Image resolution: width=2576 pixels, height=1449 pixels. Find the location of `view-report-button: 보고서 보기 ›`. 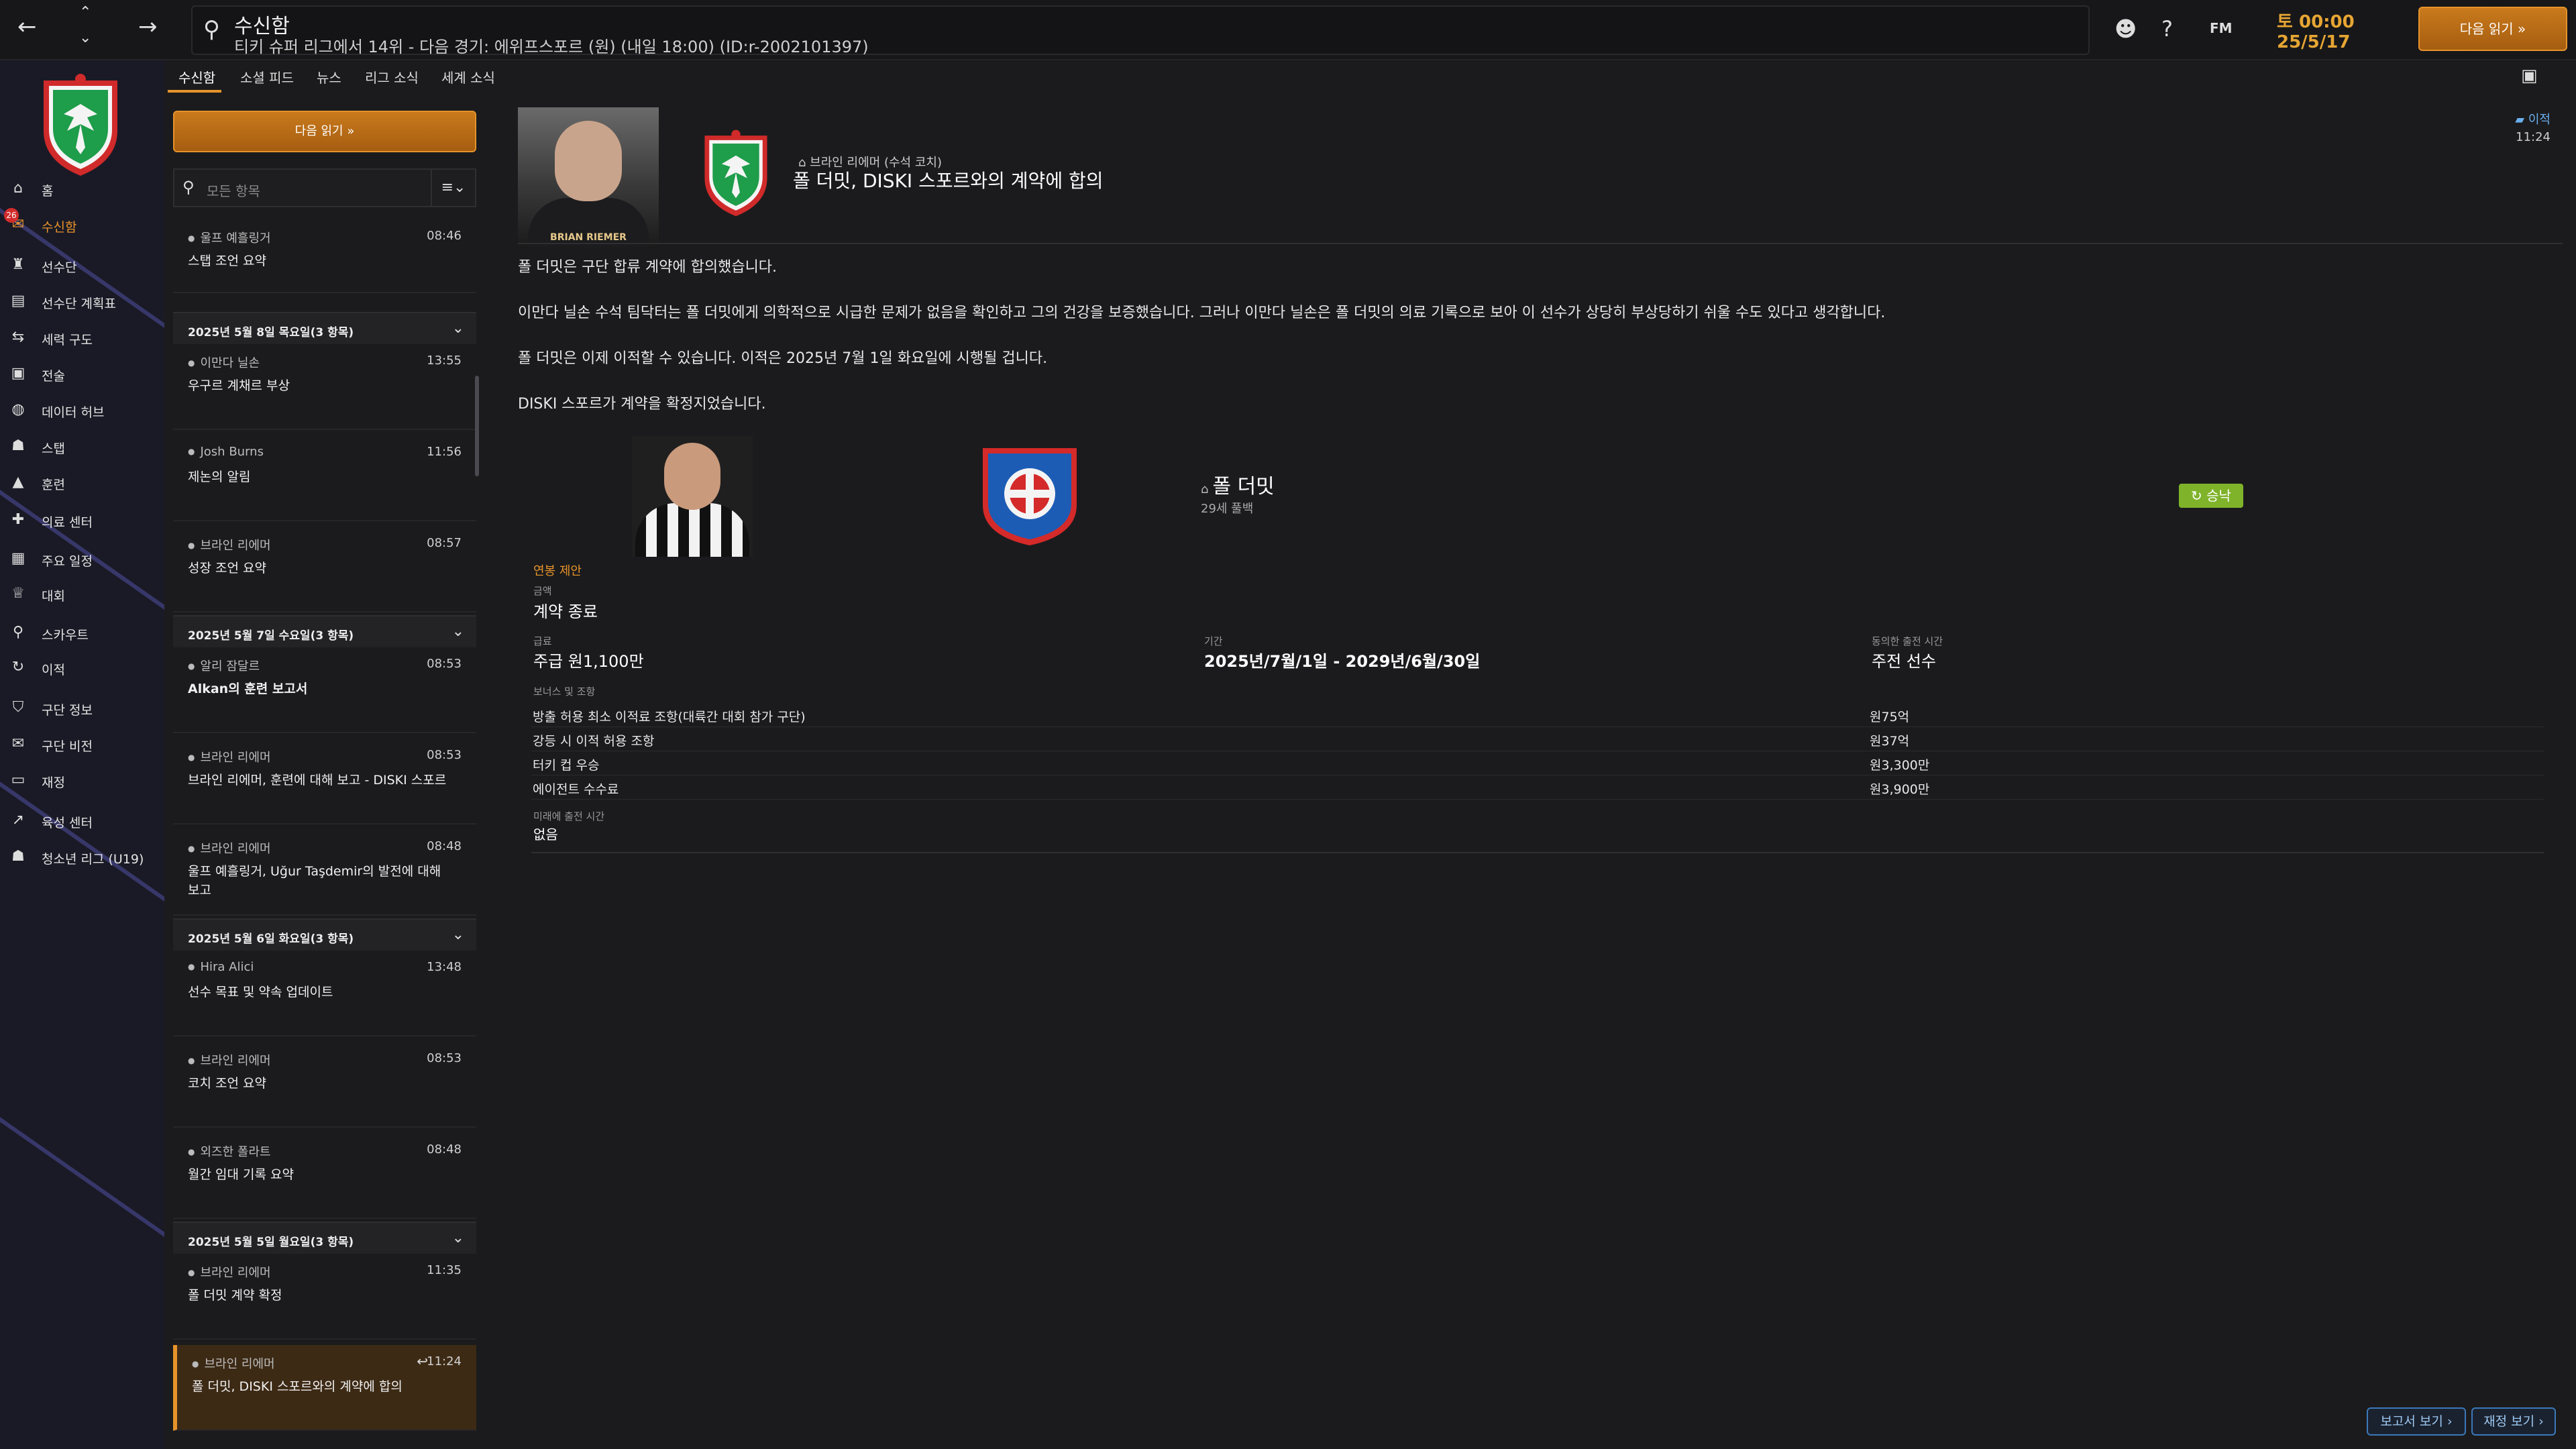

view-report-button: 보고서 보기 › is located at coordinates (2416, 1421).